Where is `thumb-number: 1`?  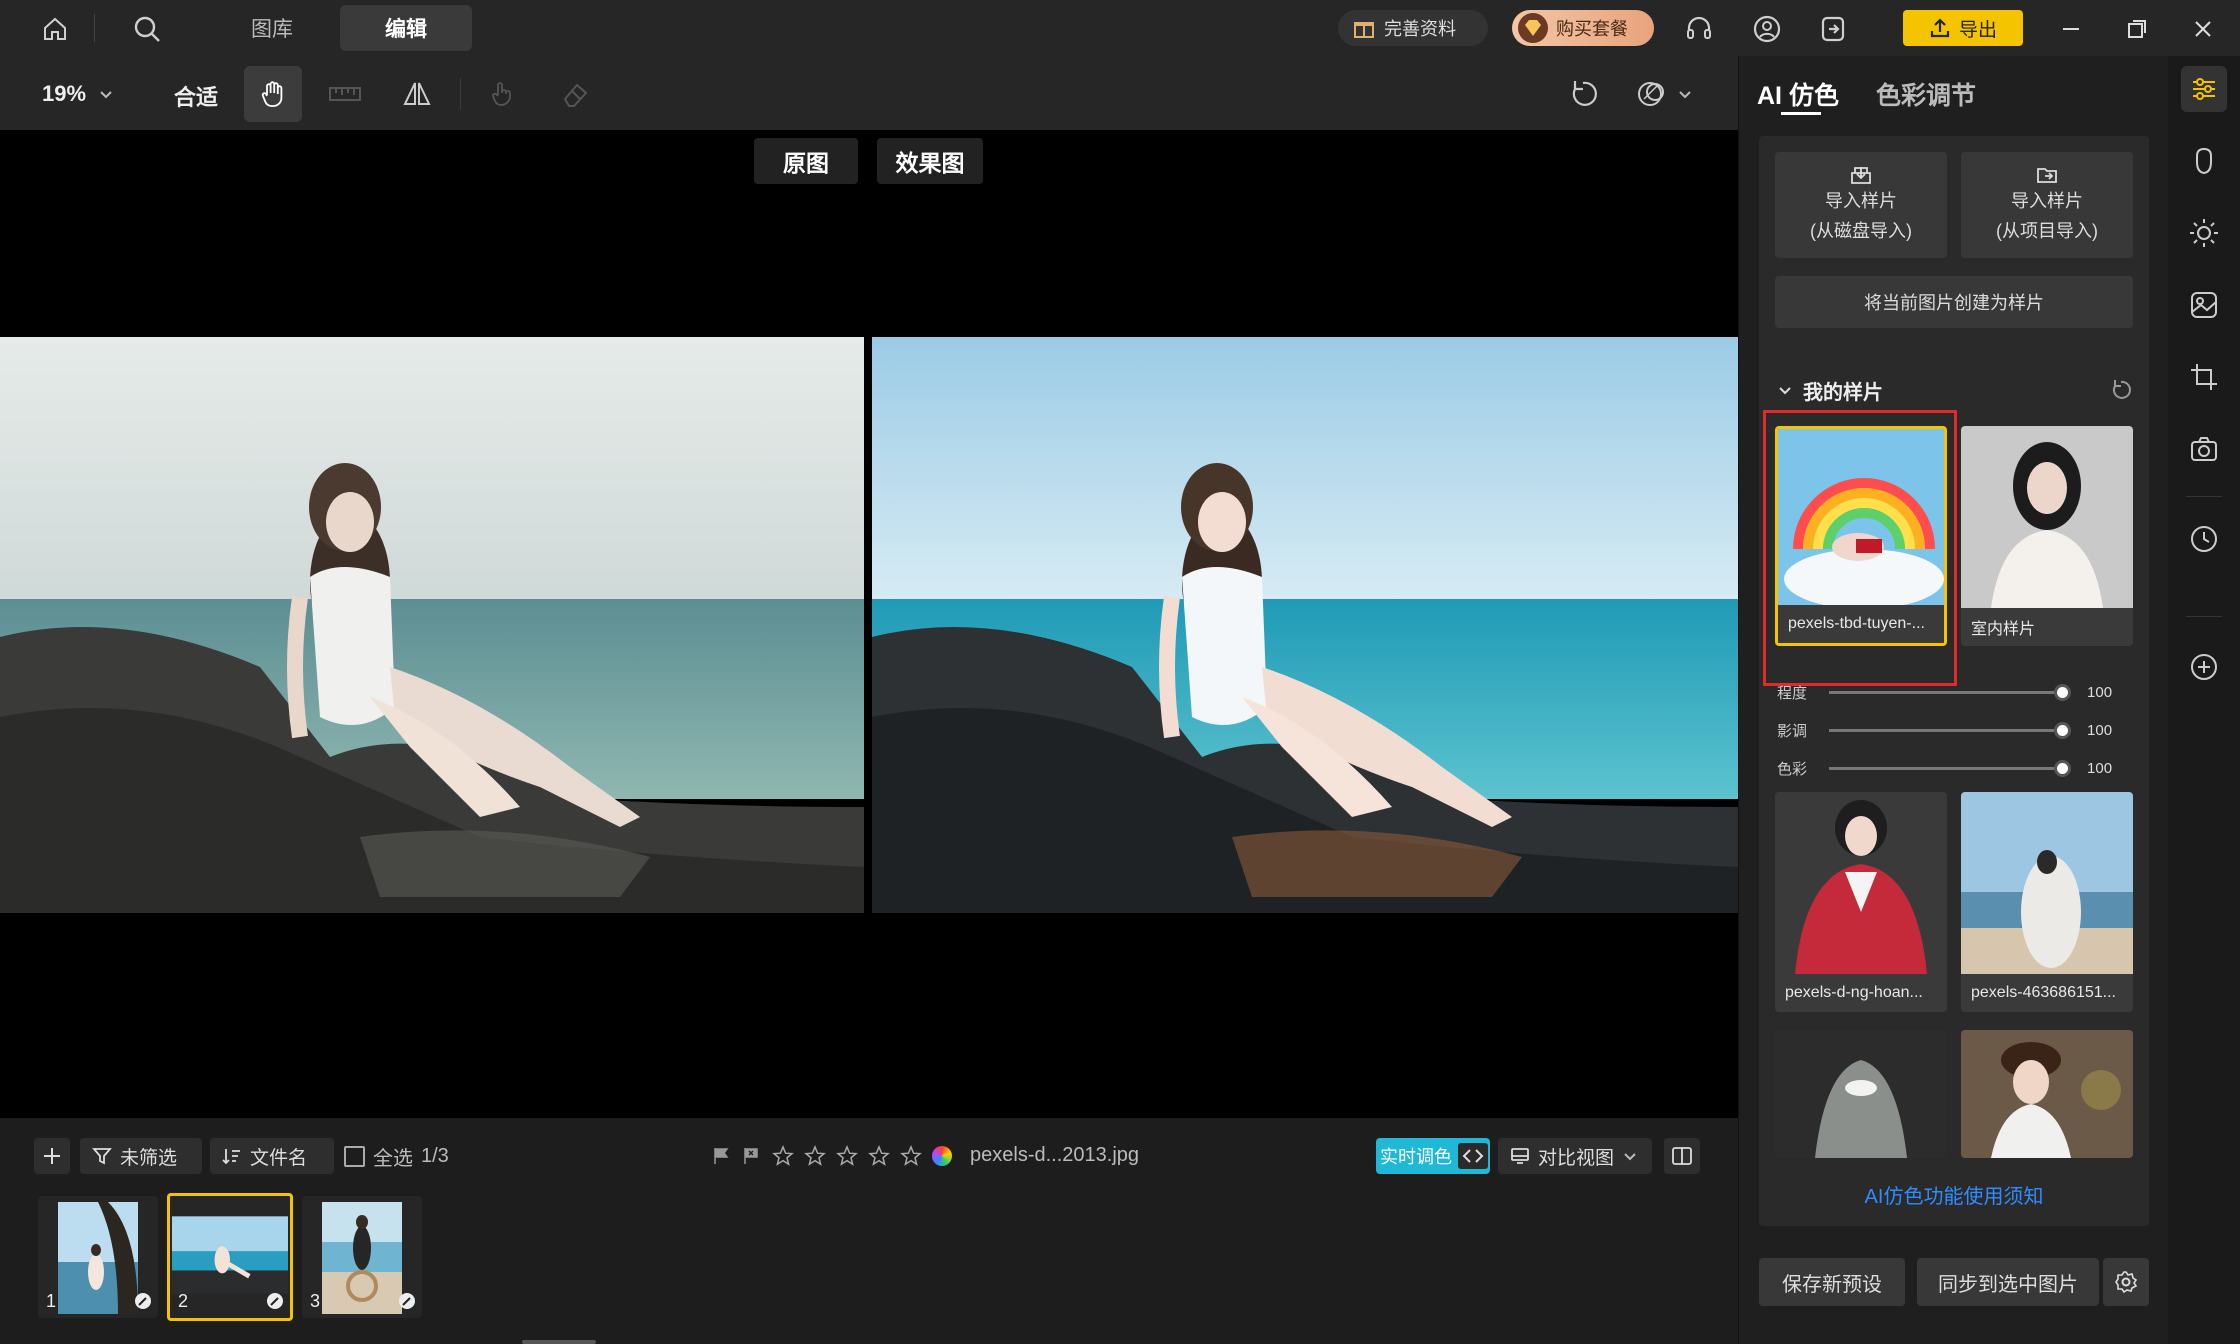 thumb-number: 1 is located at coordinates (51, 1301).